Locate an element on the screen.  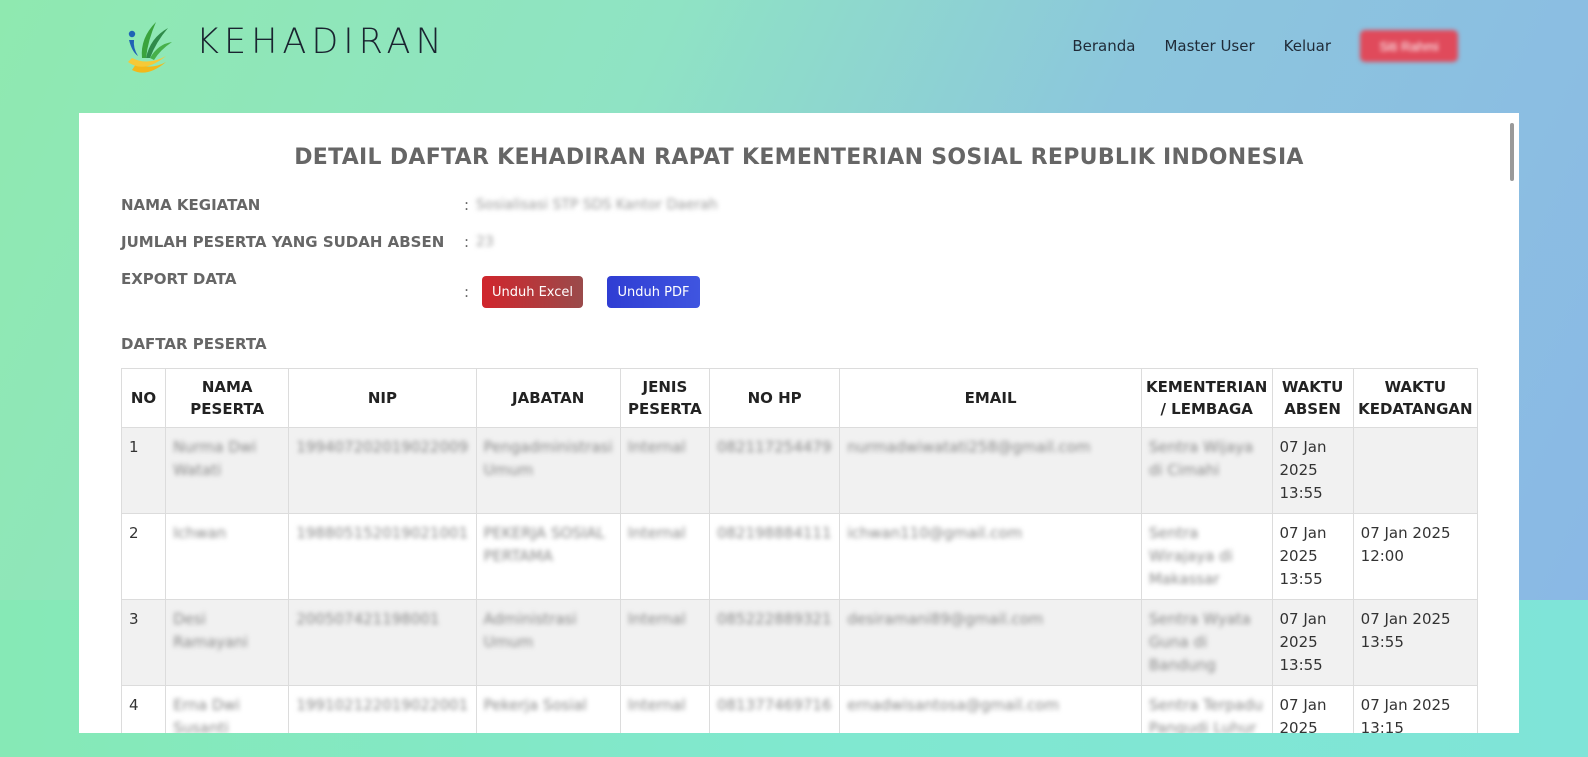
cell-email: desiramani89@gmail.com is located at coordinates (990, 642).